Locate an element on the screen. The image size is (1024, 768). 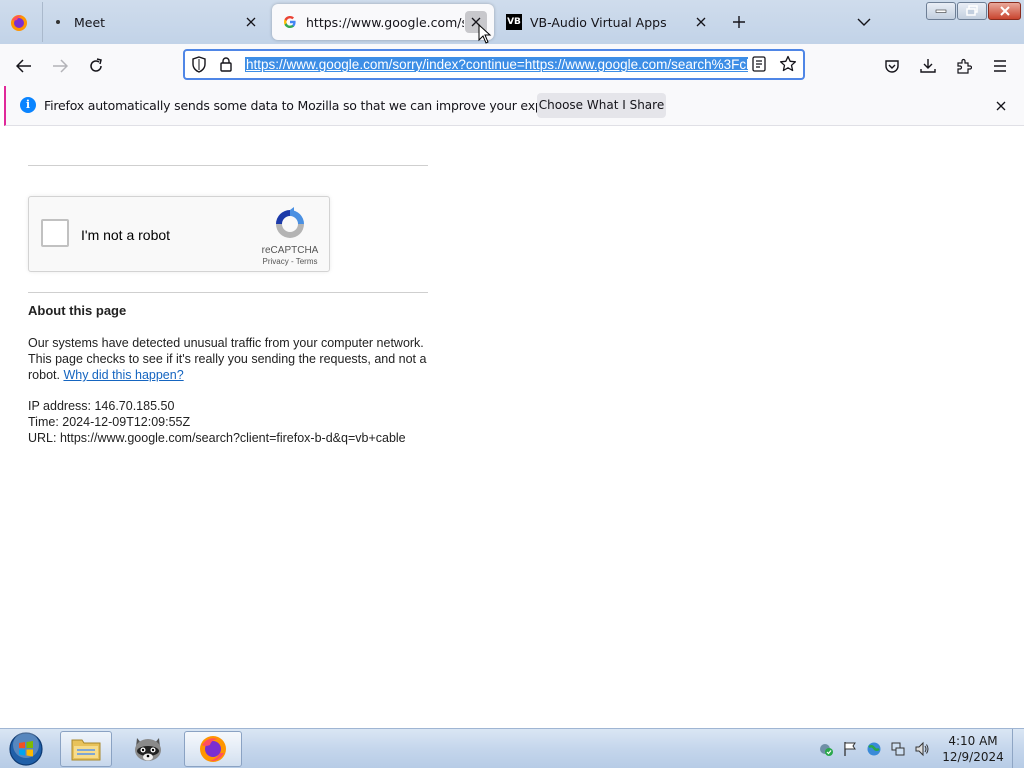
google-g-icon is located at coordinates (290, 22).